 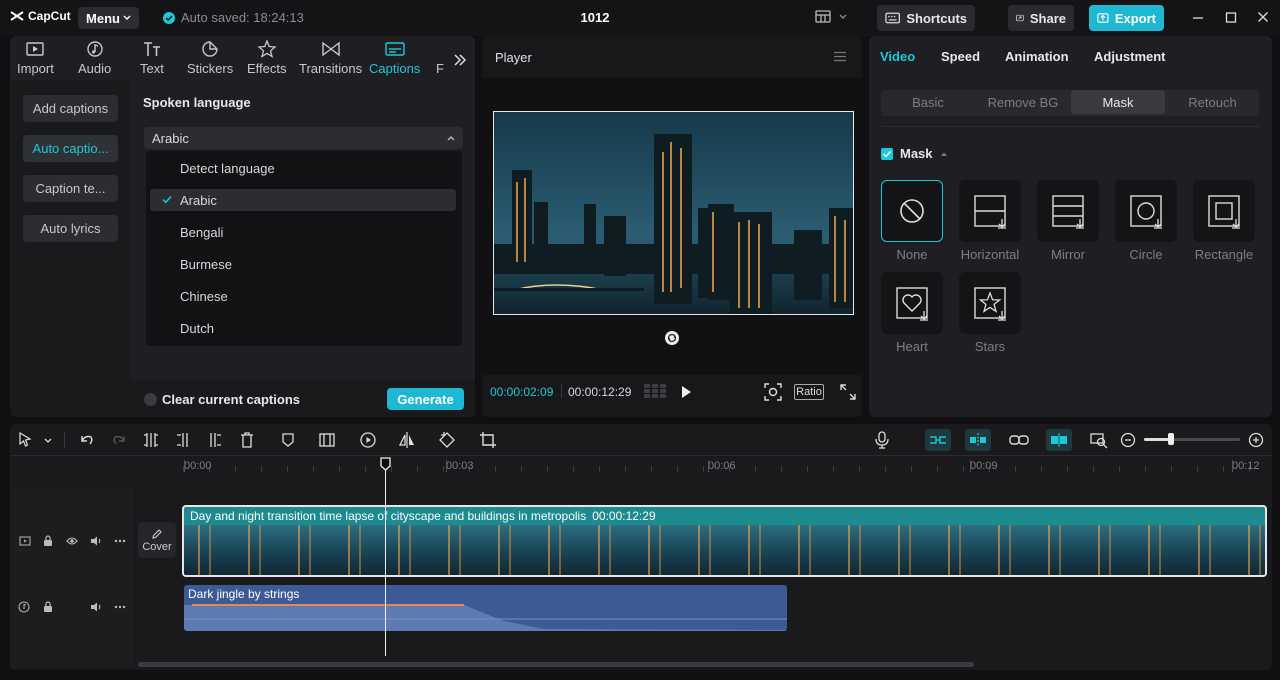 I want to click on tab-speed: Speed, so click(x=960, y=56).